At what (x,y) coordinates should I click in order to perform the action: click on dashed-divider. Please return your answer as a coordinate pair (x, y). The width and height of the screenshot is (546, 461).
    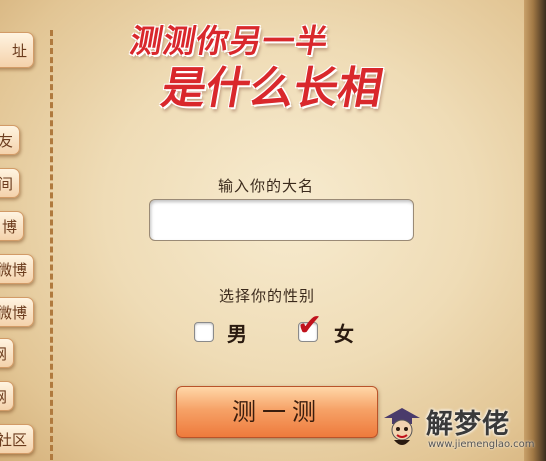
    Looking at the image, I should click on (51, 245).